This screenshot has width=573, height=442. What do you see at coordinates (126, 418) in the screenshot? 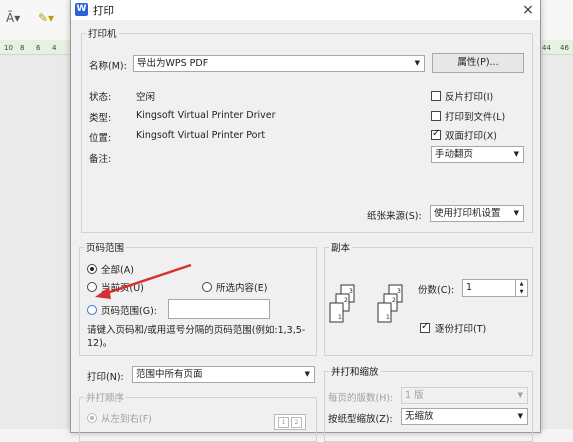
I see `left-to-right-label: 从左到右(F)` at bounding box center [126, 418].